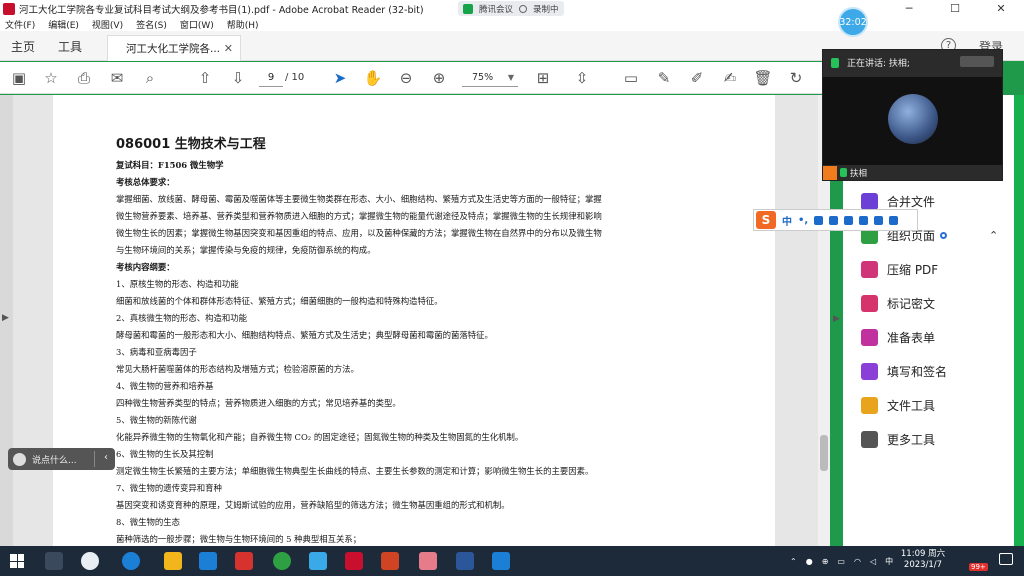 The width and height of the screenshot is (1024, 576). I want to click on word-icon, so click(465, 561).